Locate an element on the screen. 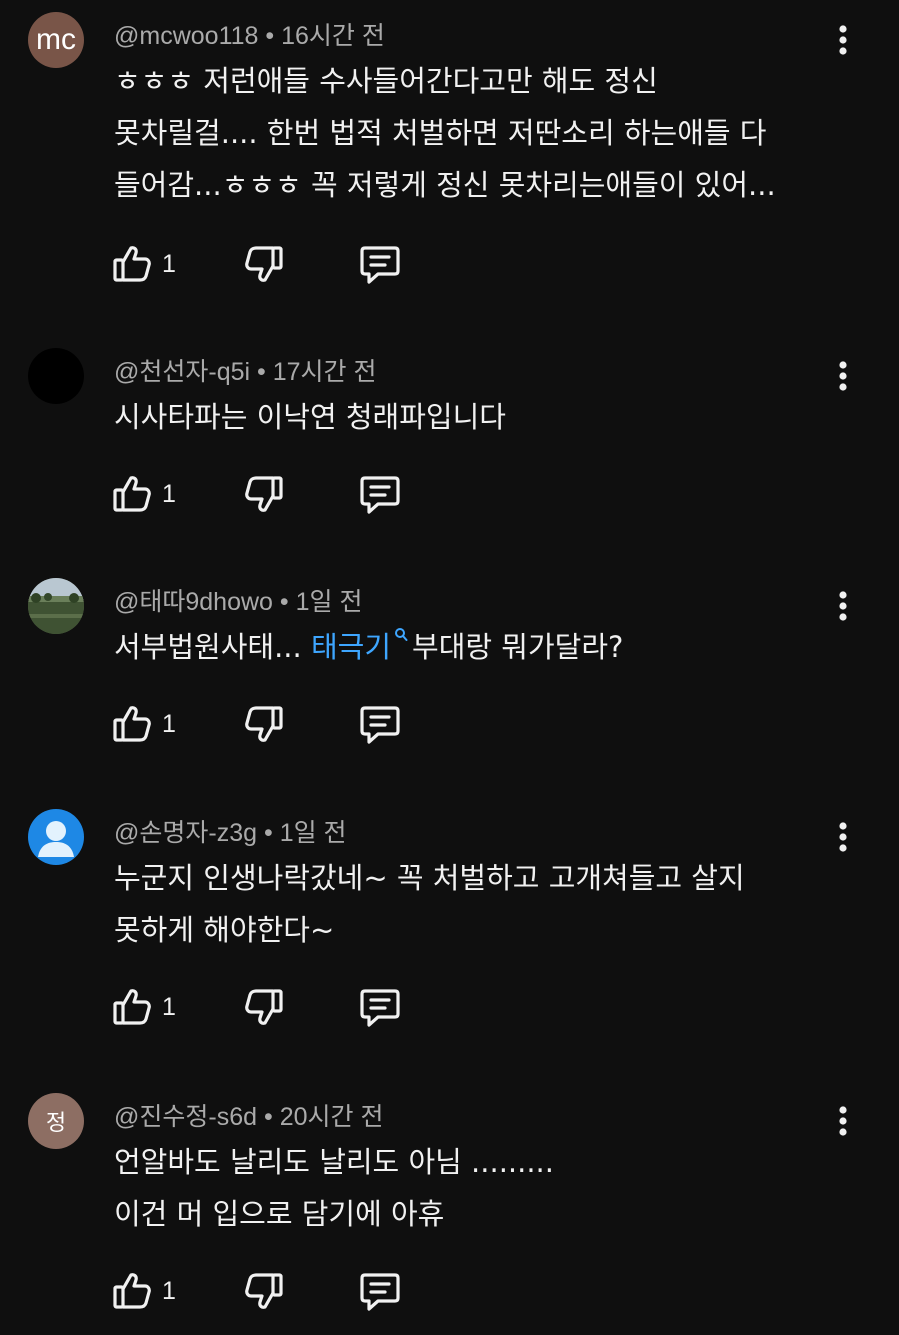 The width and height of the screenshot is (899, 1335). comment-meta: @손명자-z3g • 1일 전 is located at coordinates (230, 831).